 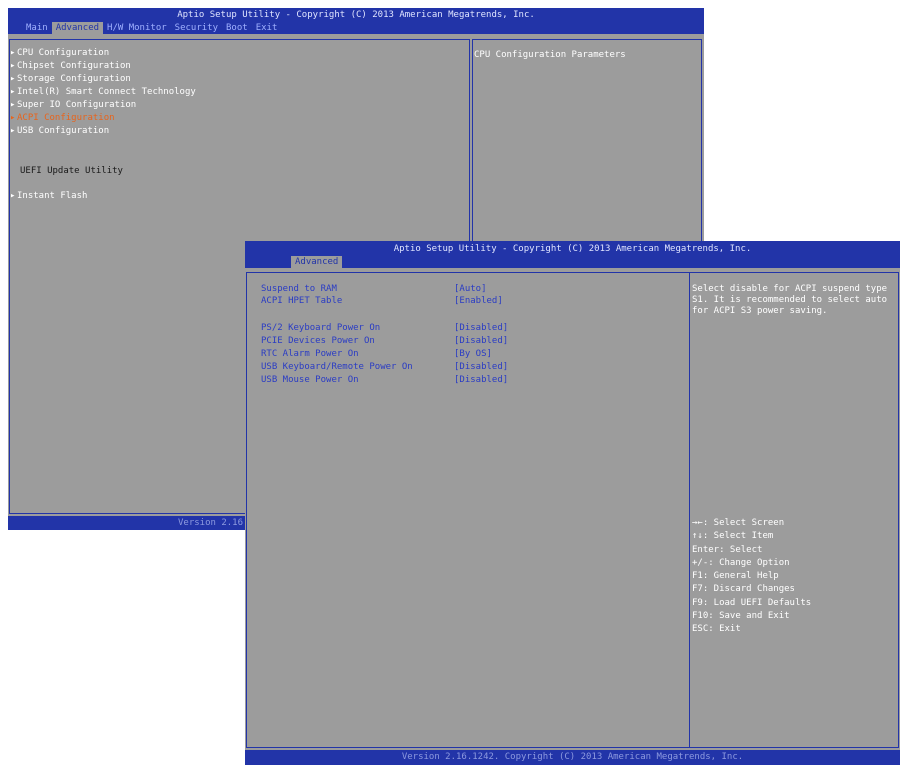 What do you see at coordinates (735, 576) in the screenshot?
I see `key-help-general-help: F1: General Help` at bounding box center [735, 576].